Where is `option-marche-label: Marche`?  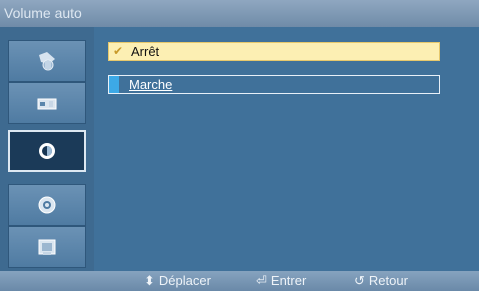 option-marche-label: Marche is located at coordinates (151, 84).